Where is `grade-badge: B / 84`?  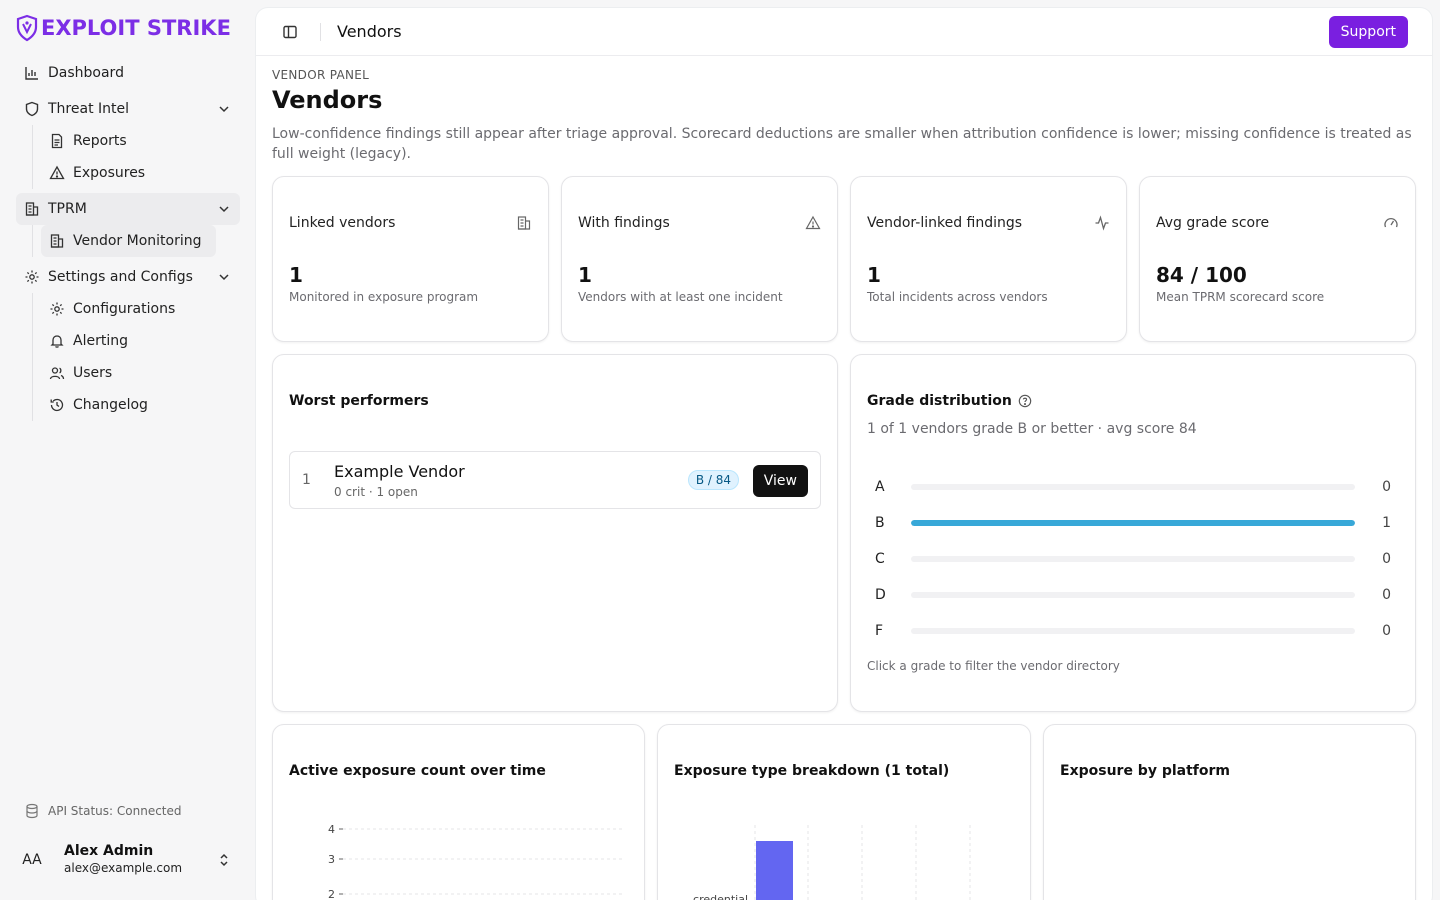
grade-badge: B / 84 is located at coordinates (713, 480).